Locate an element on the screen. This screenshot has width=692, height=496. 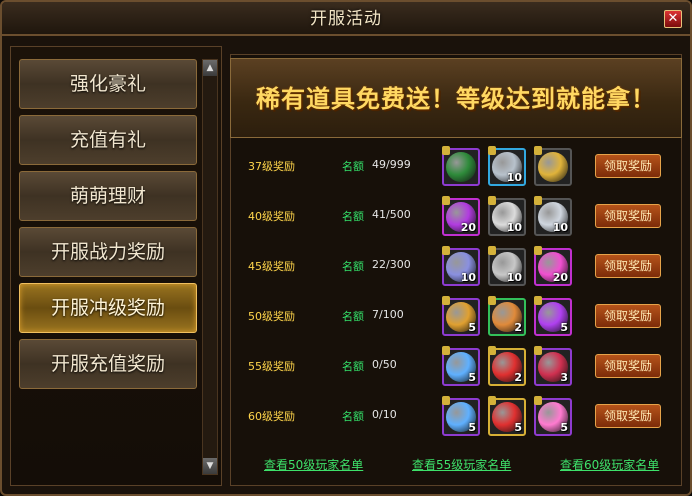
sidebar-item-cute-finance: 萌萌理财 is located at coordinates (108, 196).